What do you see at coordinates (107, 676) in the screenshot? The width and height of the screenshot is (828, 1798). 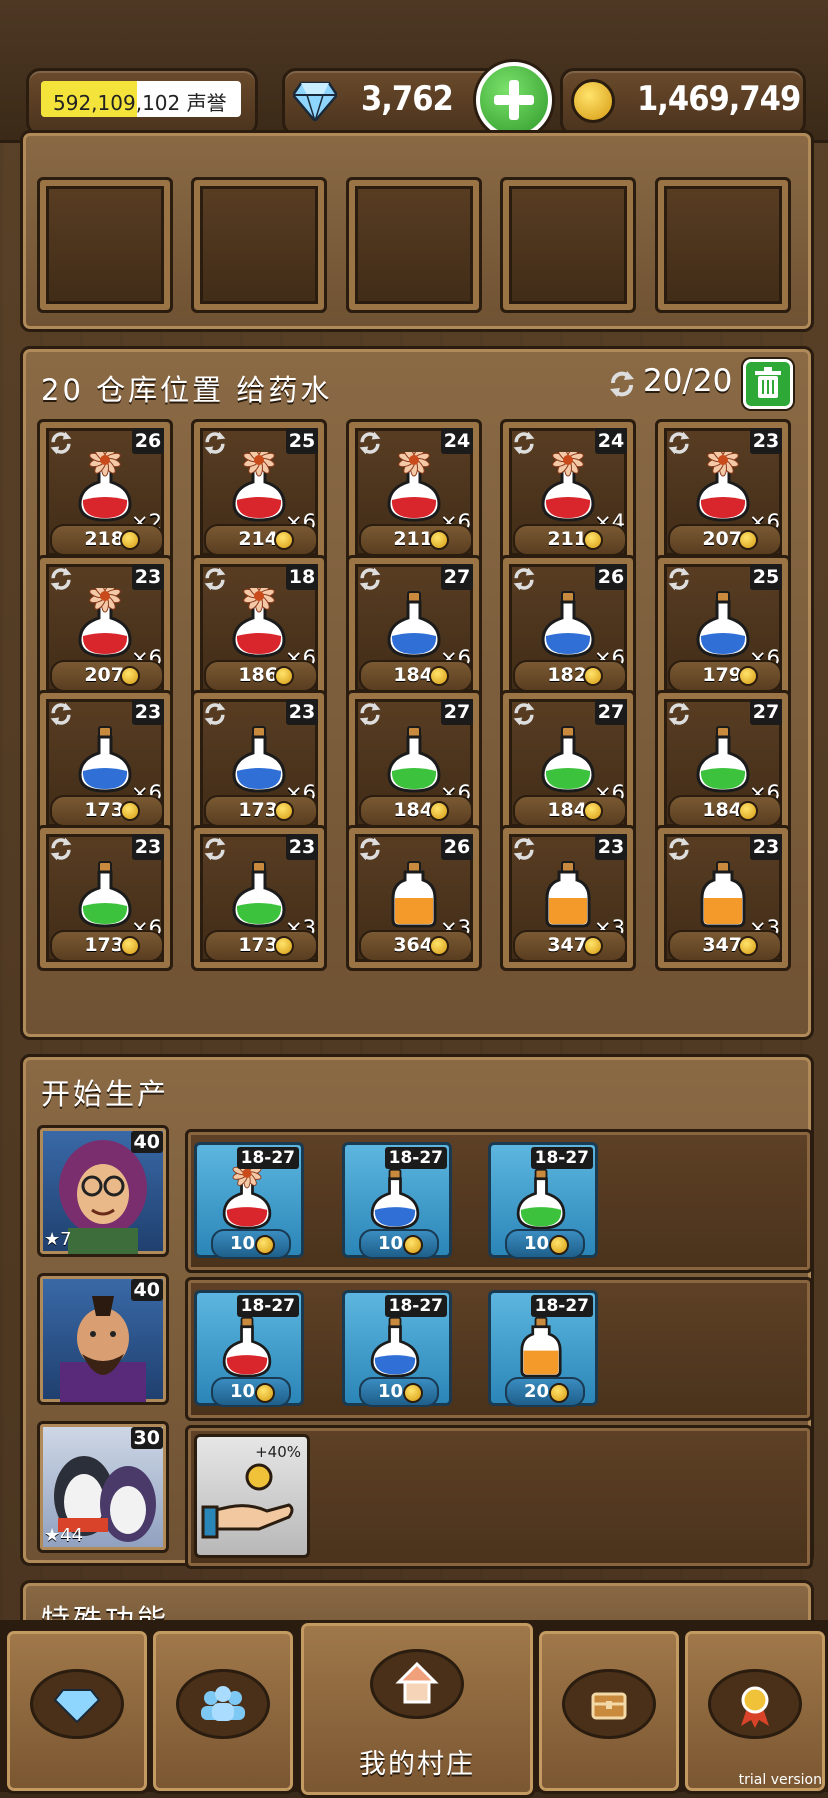 I see `potion-price: 207` at bounding box center [107, 676].